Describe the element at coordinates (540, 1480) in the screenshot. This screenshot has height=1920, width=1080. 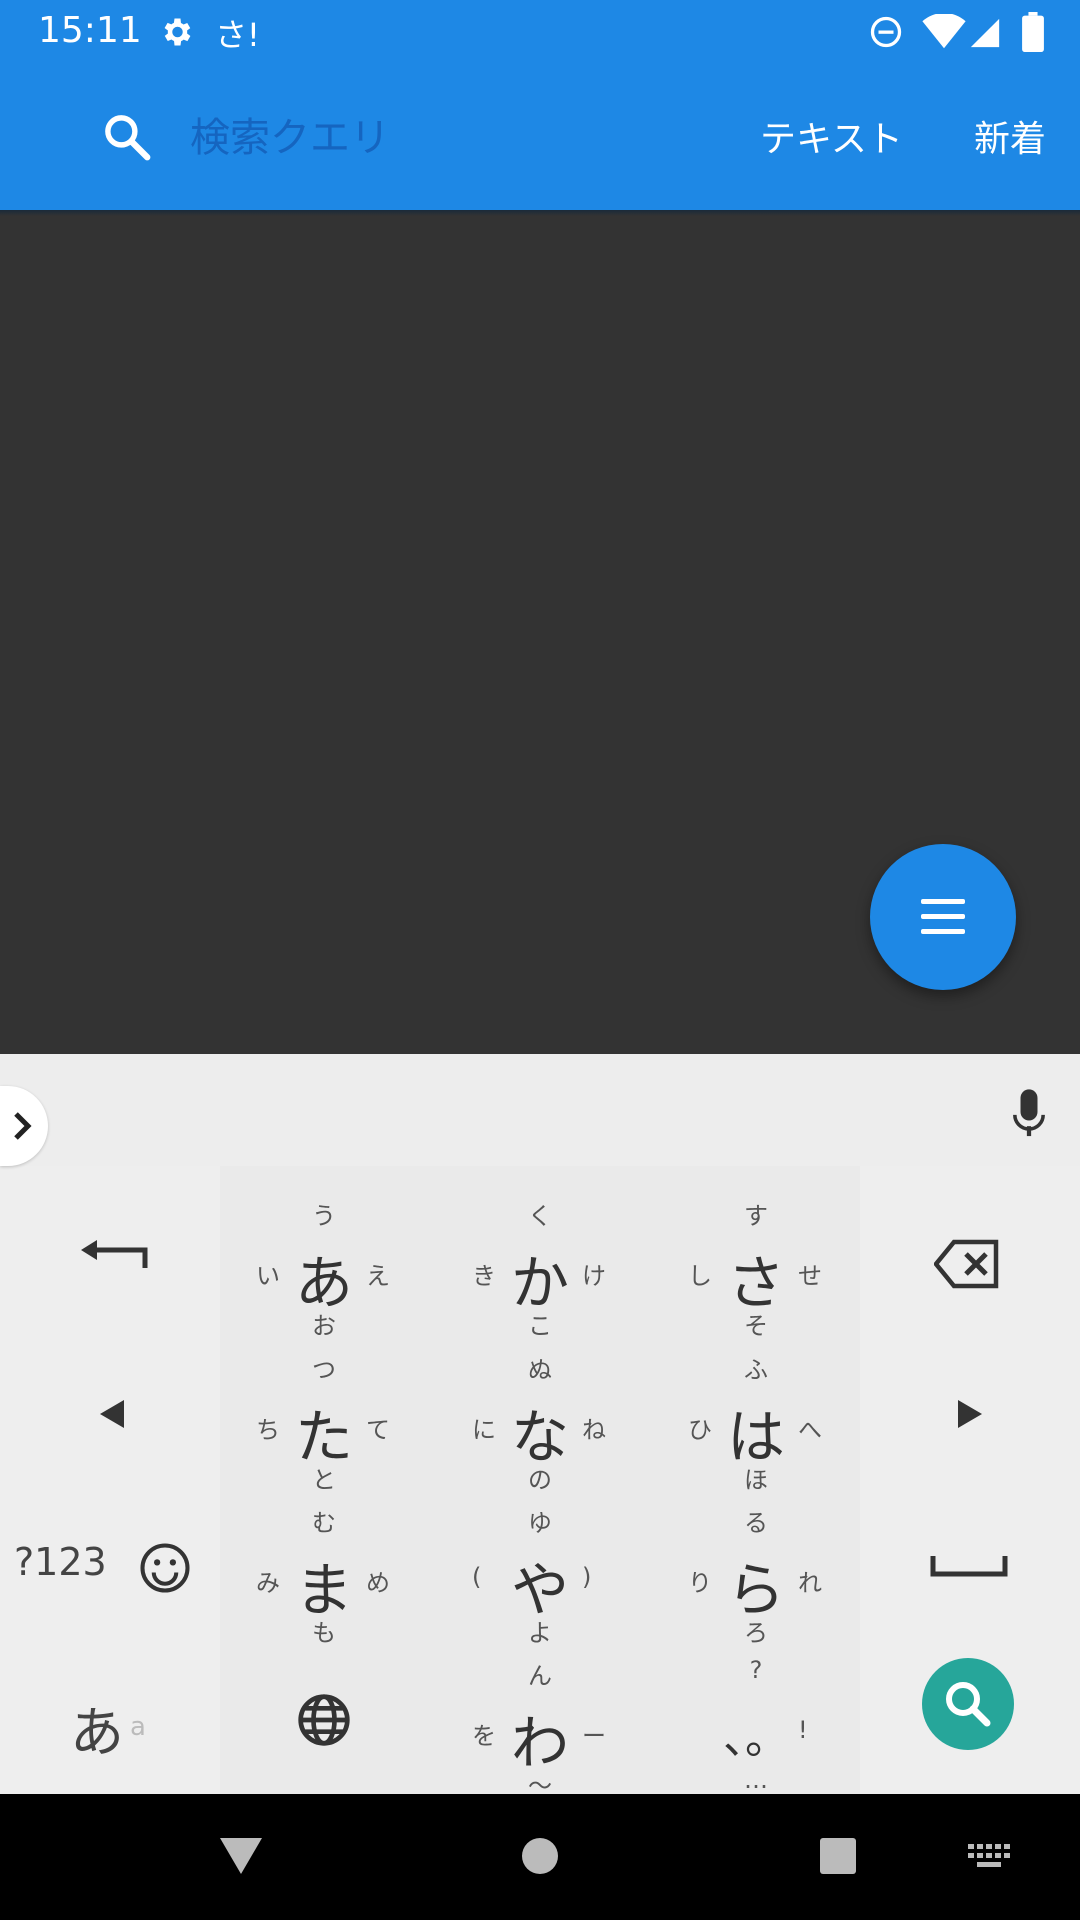
I see `kana-flick-down: の` at that location.